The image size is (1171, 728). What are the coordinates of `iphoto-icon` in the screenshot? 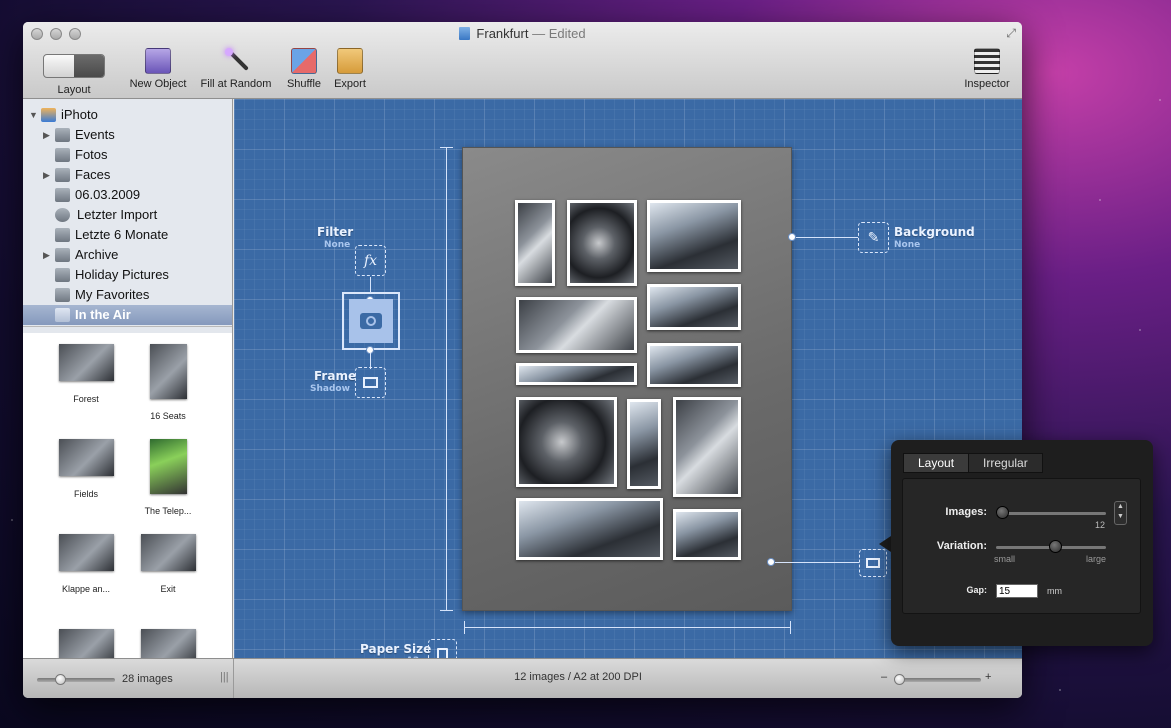 It's located at (48, 115).